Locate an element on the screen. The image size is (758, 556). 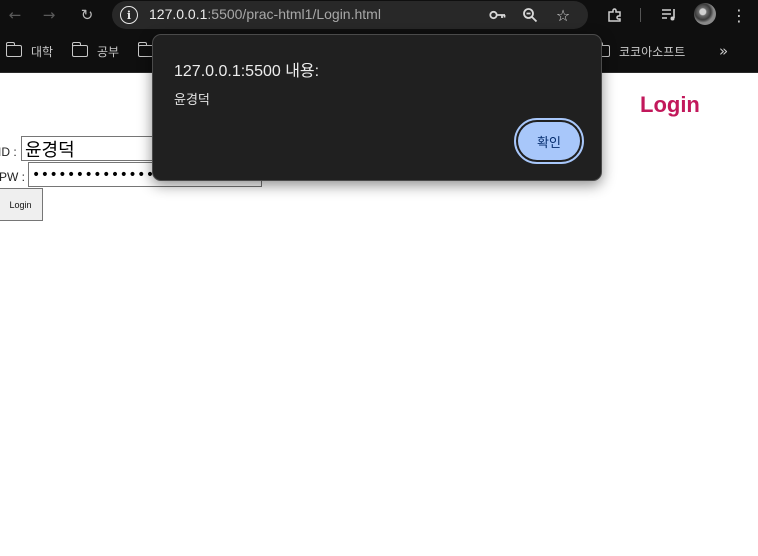
bookmark-folder-4: 코코아소프트 is located at coordinates (639, 51).